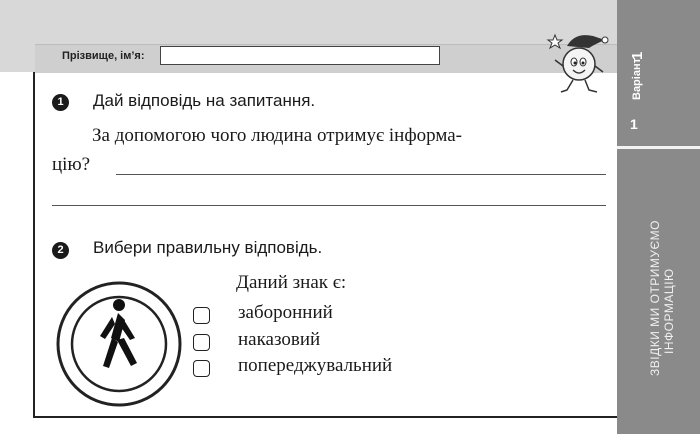 The height and width of the screenshot is (434, 700). Describe the element at coordinates (201, 342) in the screenshot. I see `option-2-checkbox` at that location.